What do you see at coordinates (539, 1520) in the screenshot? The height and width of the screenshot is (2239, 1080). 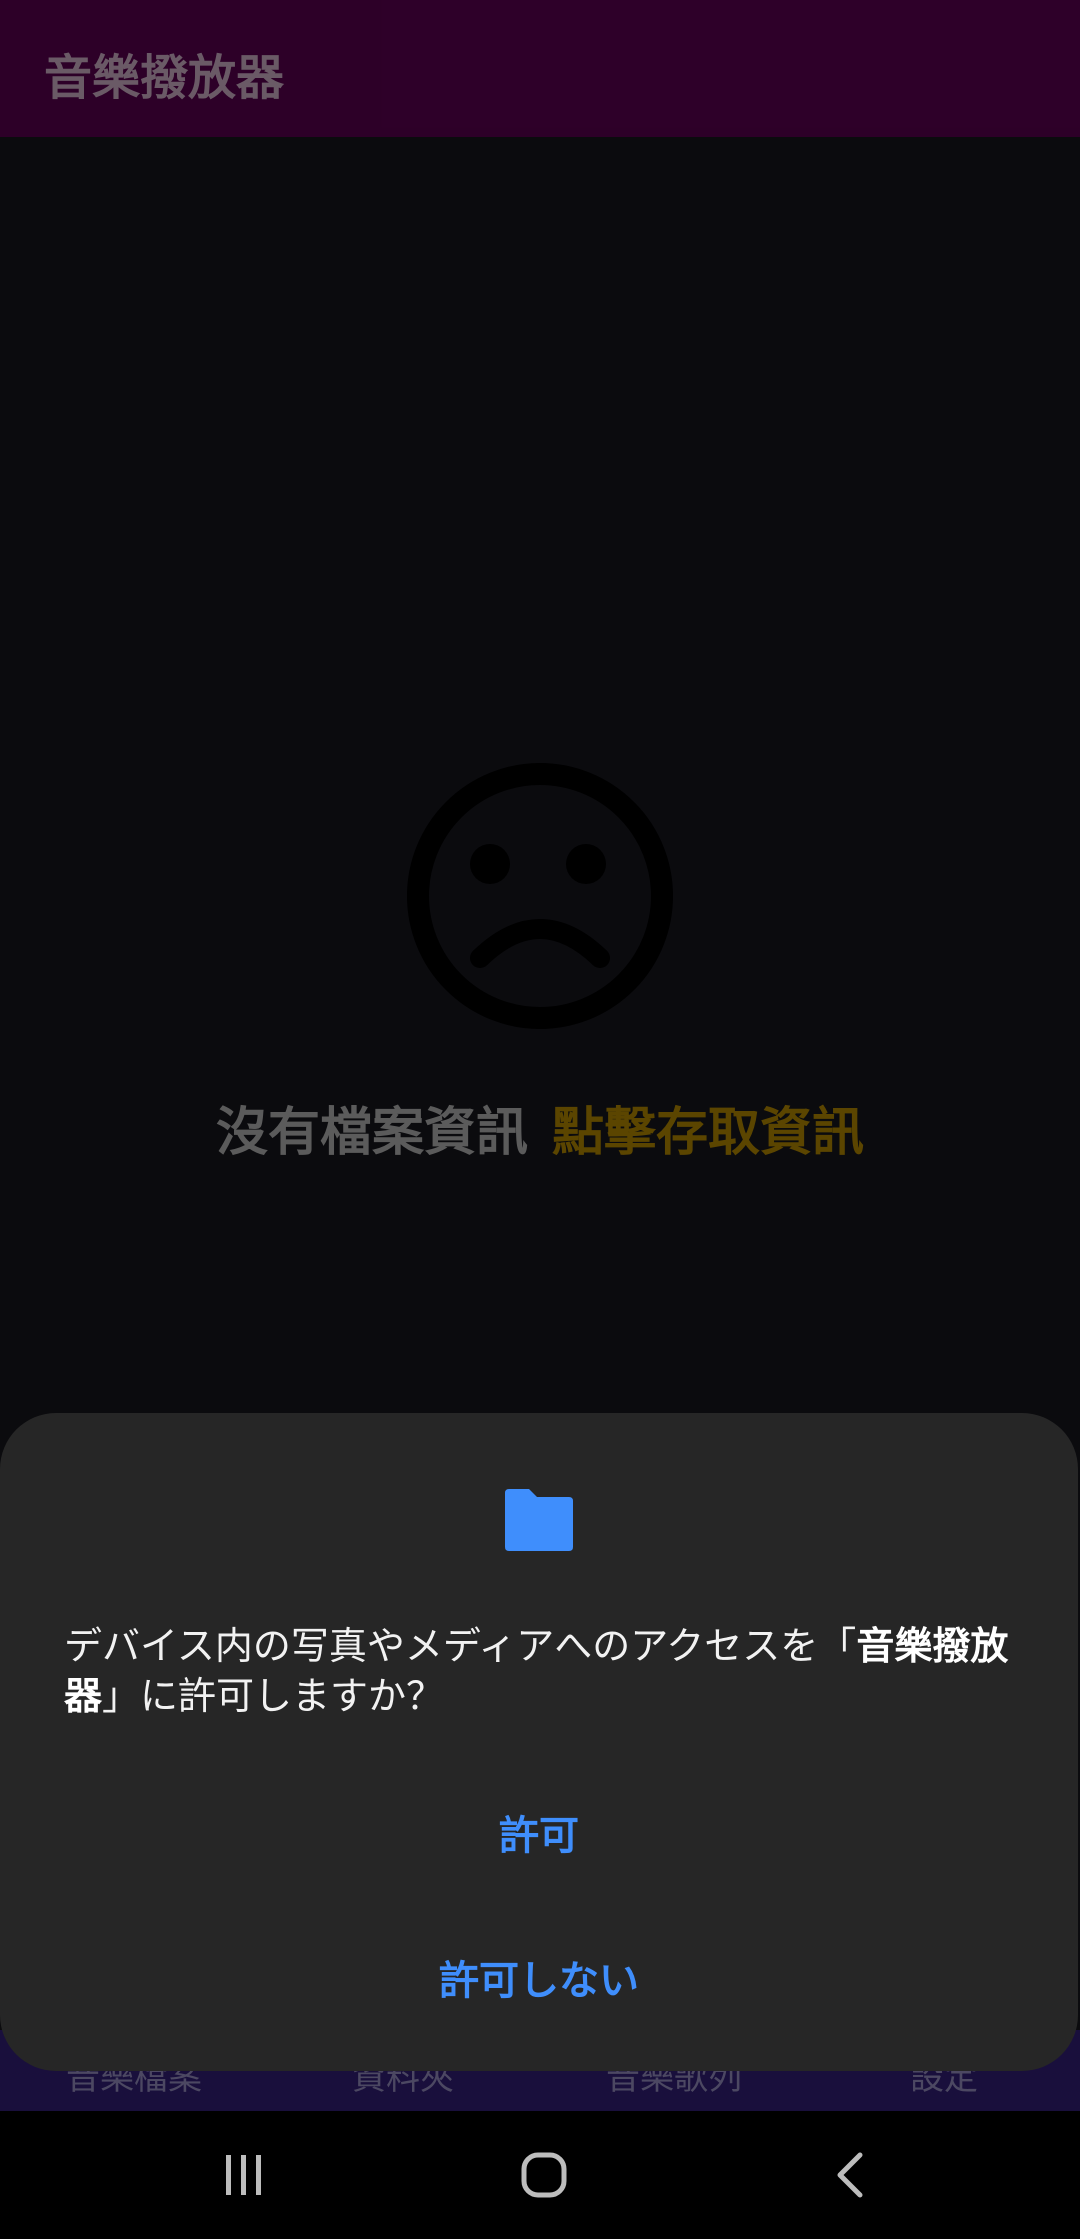 I see `folder-icon` at bounding box center [539, 1520].